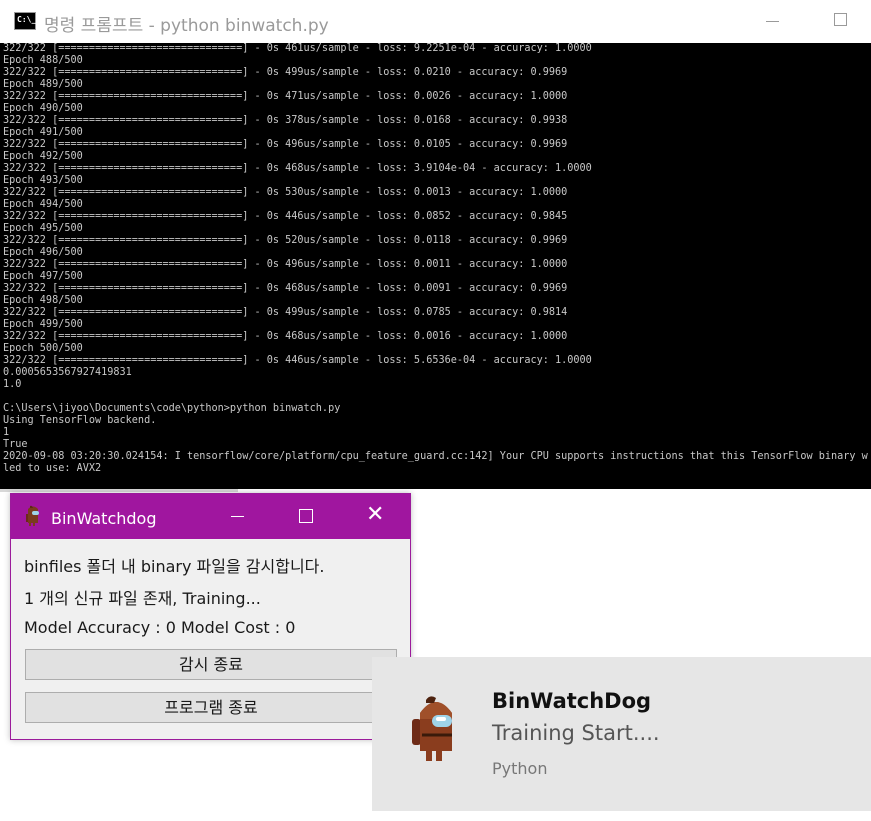 Image resolution: width=871 pixels, height=821 pixels. What do you see at coordinates (43, 84) in the screenshot?
I see `console-line: Epoch 489/500` at bounding box center [43, 84].